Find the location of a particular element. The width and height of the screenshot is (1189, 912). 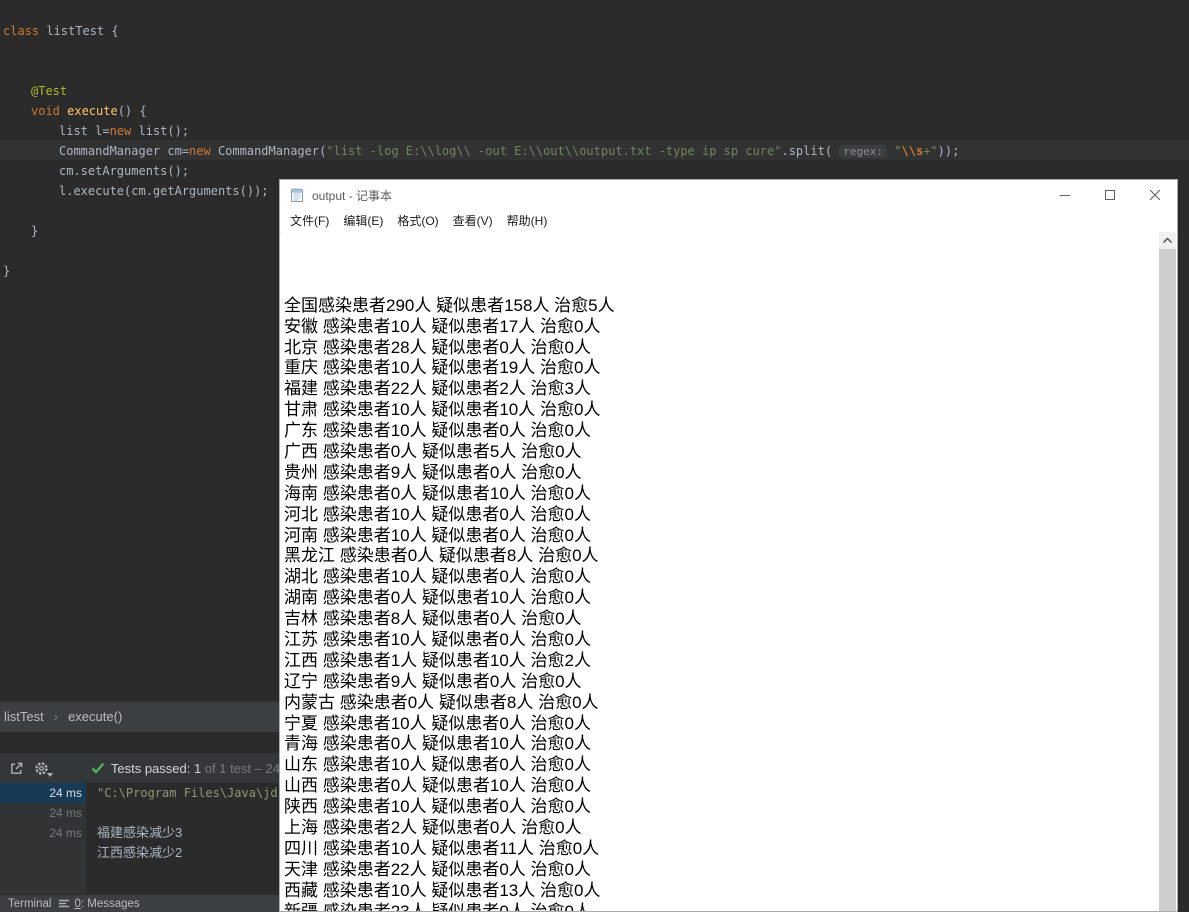

menu-item: 查看(V) is located at coordinates (473, 221).